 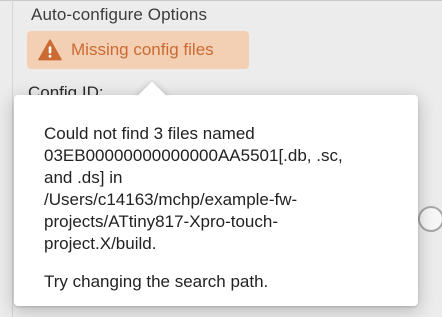 I want to click on warning-label: Missing config files, so click(x=142, y=49).